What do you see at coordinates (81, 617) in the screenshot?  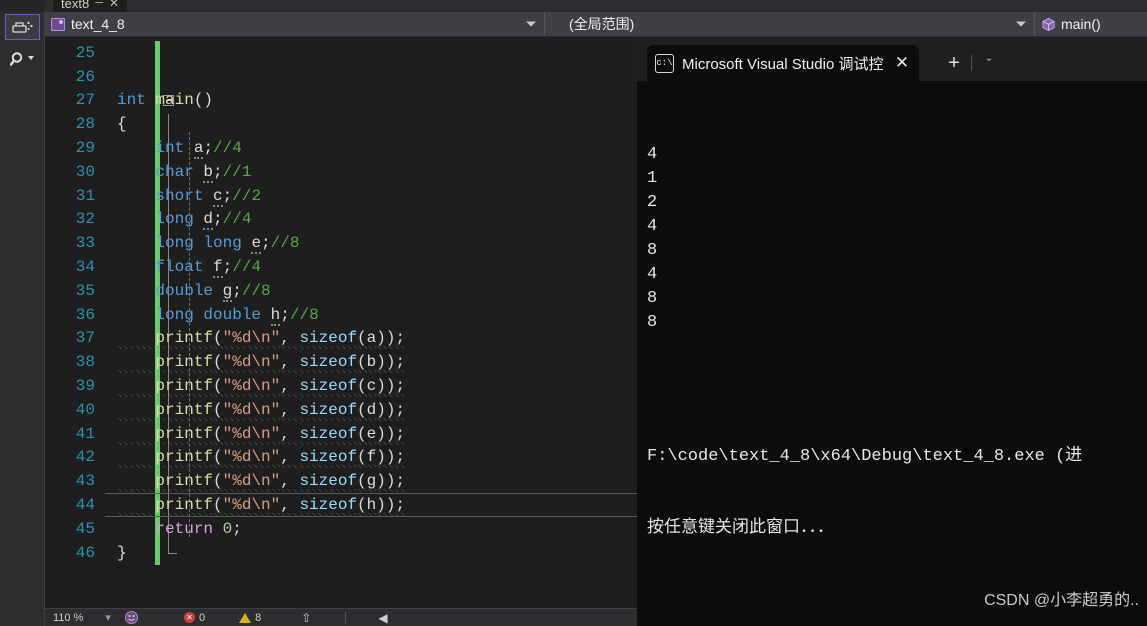 I see `zoom-level: 110 % ▾` at bounding box center [81, 617].